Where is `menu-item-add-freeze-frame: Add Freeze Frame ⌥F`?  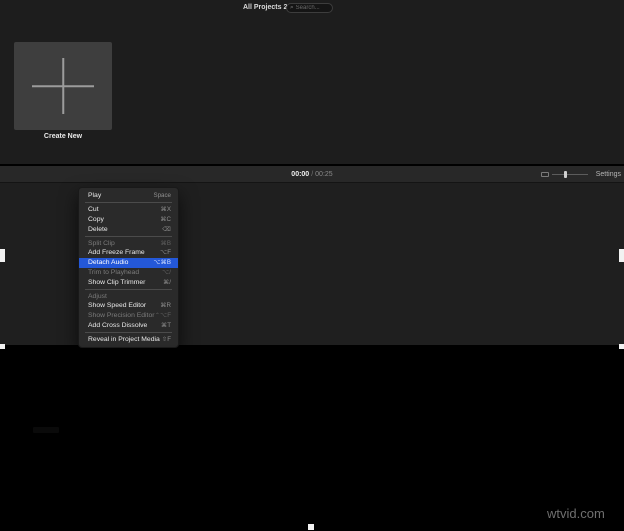 menu-item-add-freeze-frame: Add Freeze Frame ⌥F is located at coordinates (128, 253).